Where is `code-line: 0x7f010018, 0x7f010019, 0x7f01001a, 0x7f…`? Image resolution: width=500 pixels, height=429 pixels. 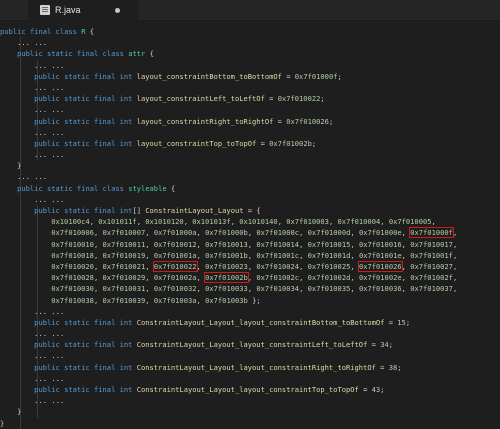 code-line: 0x7f010018, 0x7f010019, 0x7f01001a, 0x7f… is located at coordinates (254, 255).